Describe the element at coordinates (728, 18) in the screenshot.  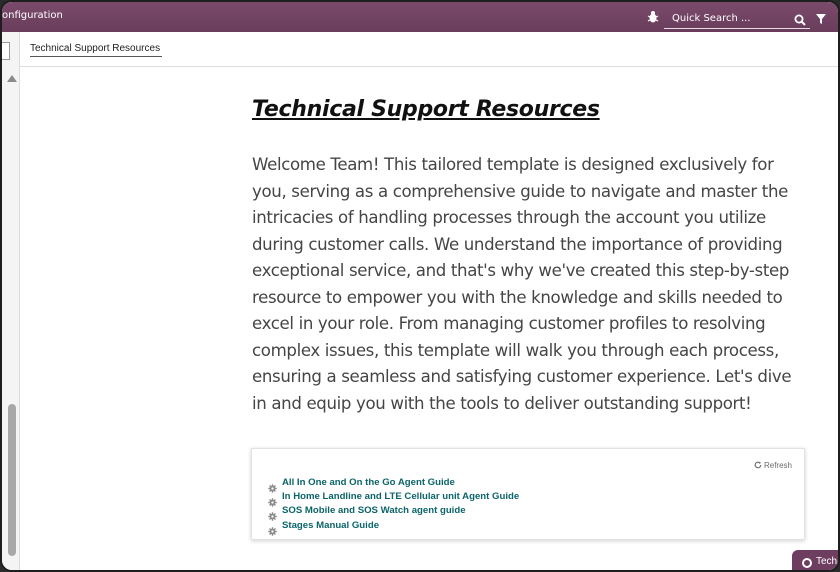
I see `quick-search-input` at that location.